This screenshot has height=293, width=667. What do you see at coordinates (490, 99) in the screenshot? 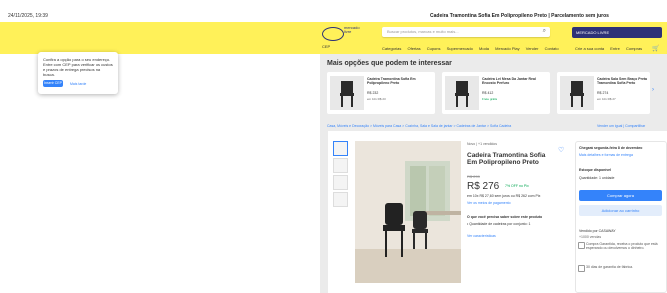
I see `reco-detail: Frete grátis` at bounding box center [490, 99].